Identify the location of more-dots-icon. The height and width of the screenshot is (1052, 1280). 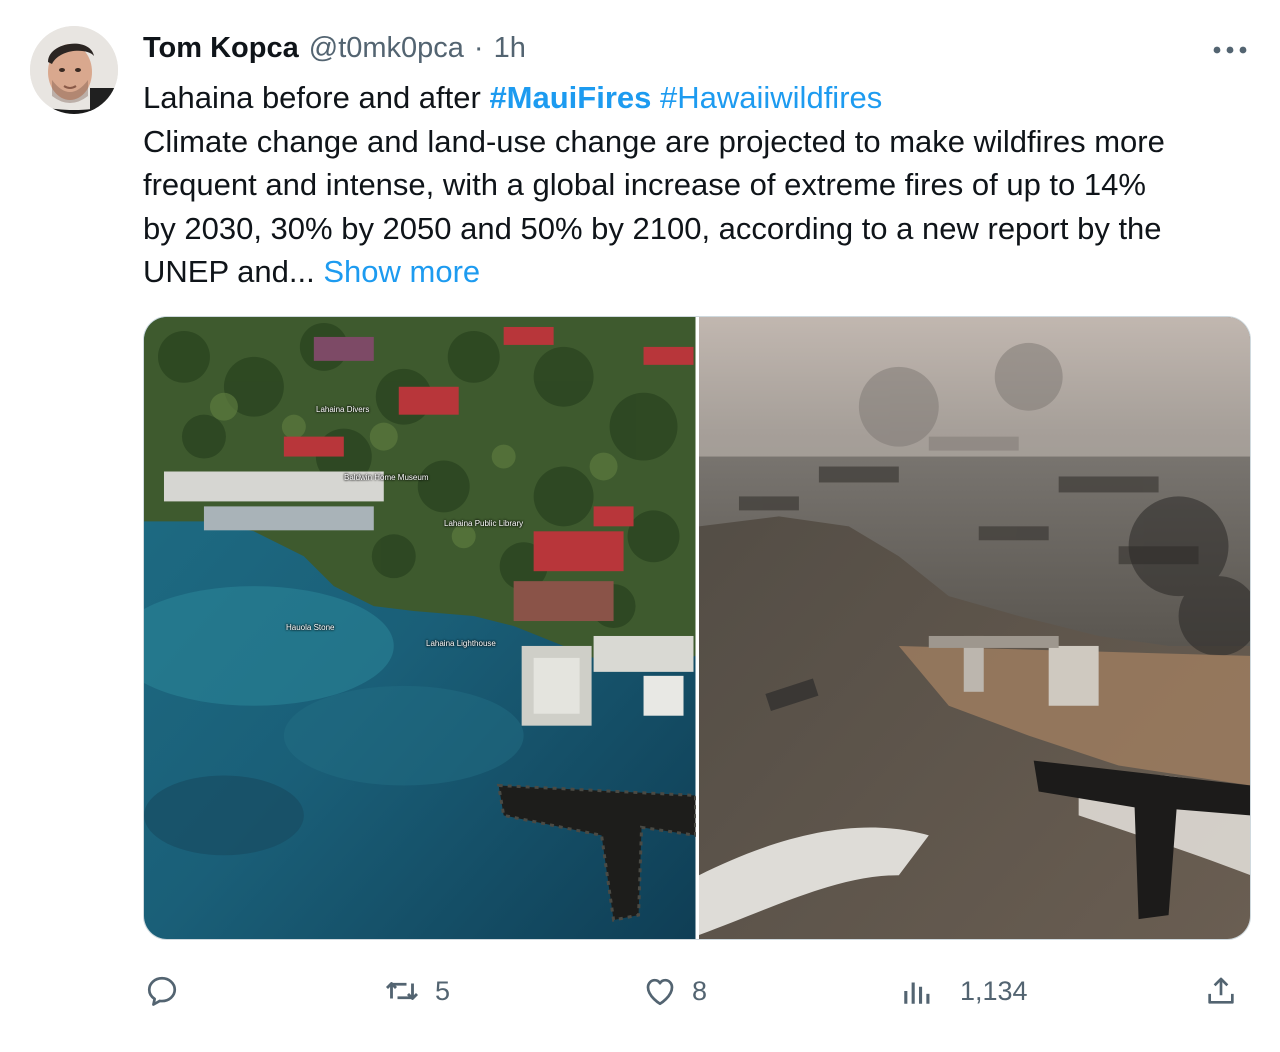
(1230, 50).